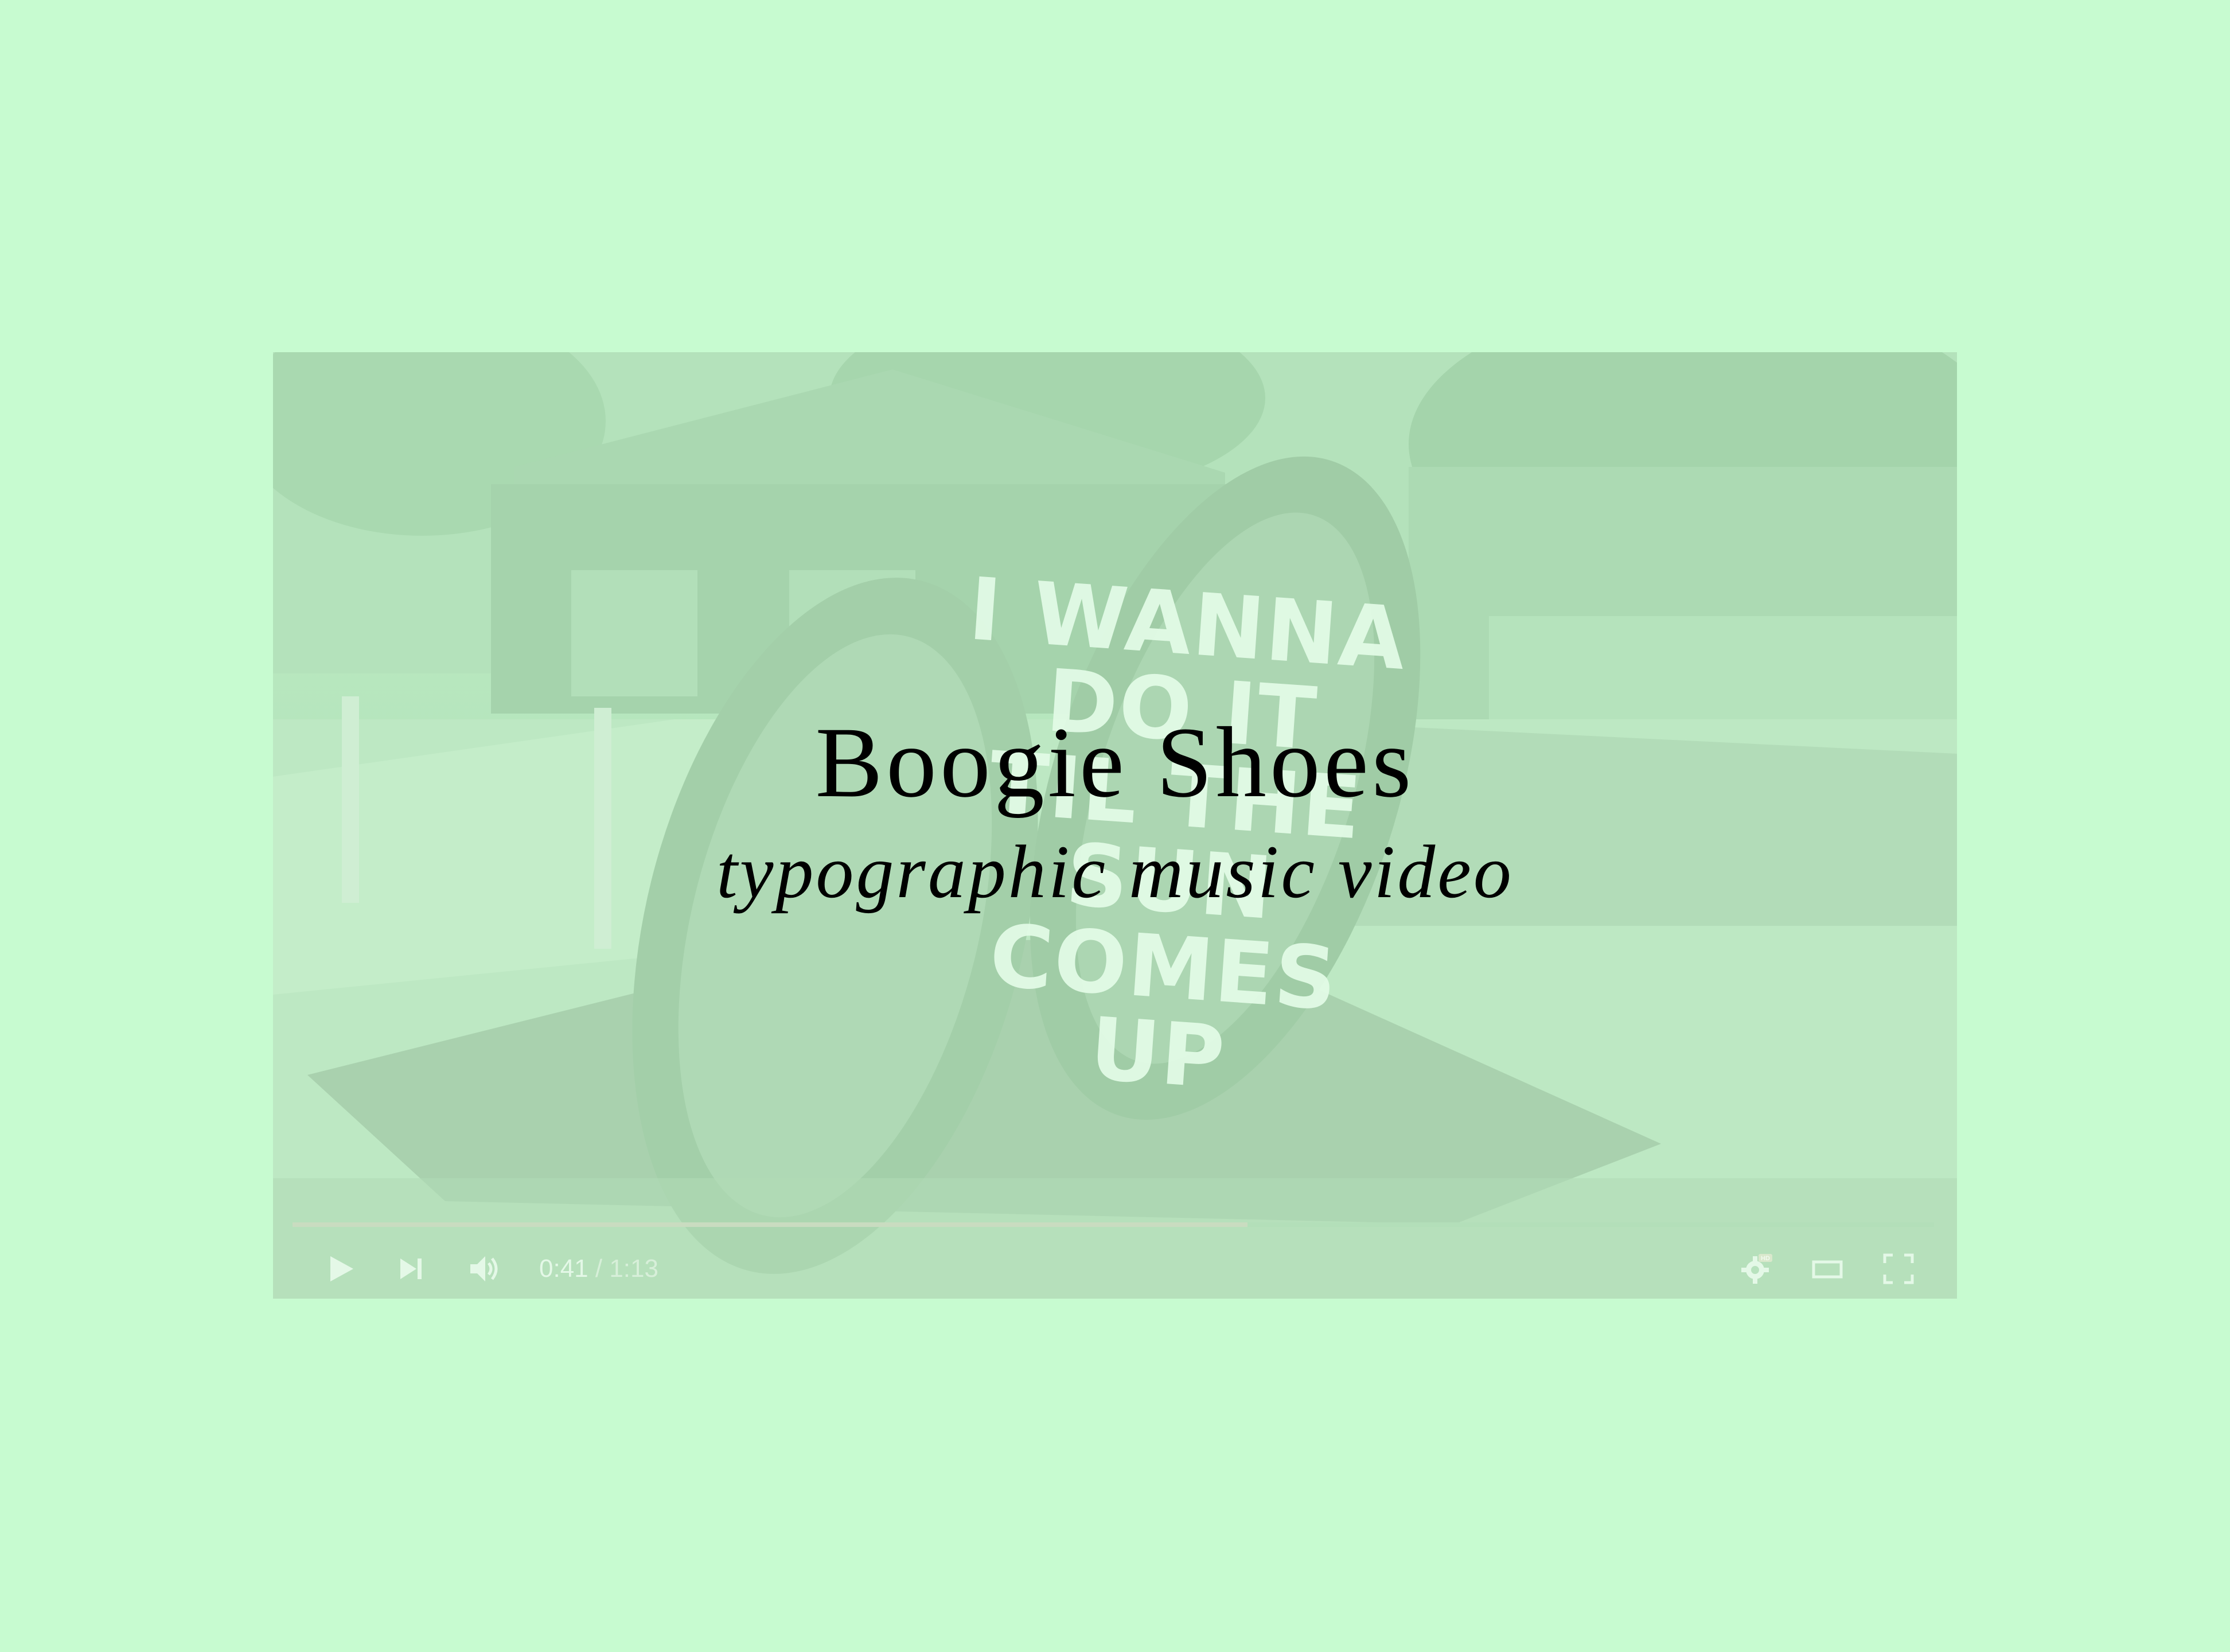  I want to click on settings-button: HD, so click(1756, 1269).